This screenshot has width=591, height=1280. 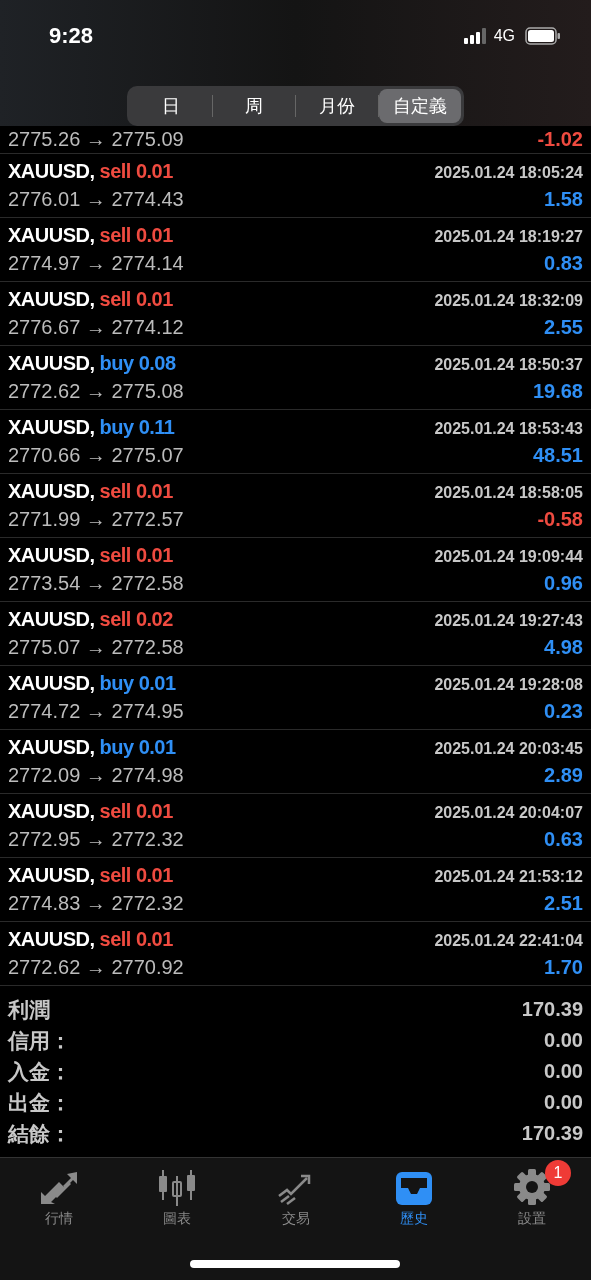 I want to click on deal-row: XAUUSD, sell 0.01 2025.01.24 22:41:04 2772.62 → 2770.92 1.70, so click(x=295, y=954).